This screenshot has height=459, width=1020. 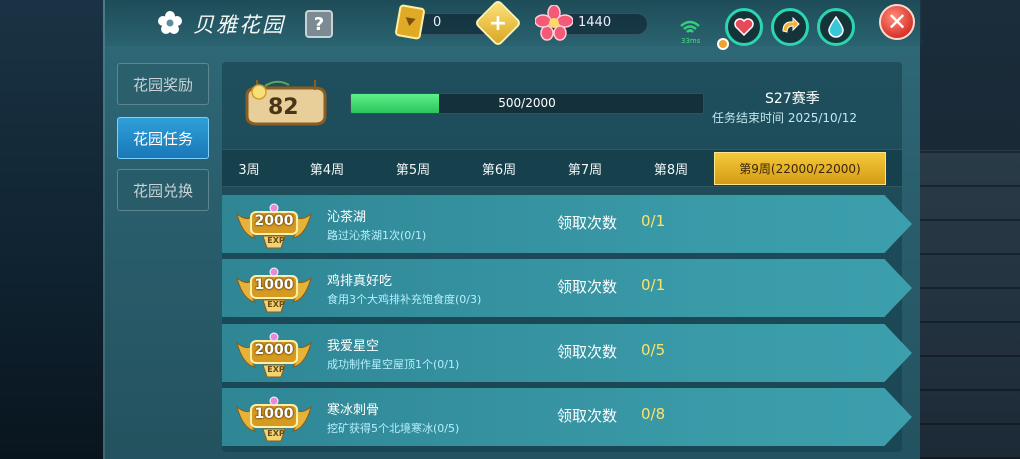 I want to click on flower-icon, so click(x=170, y=22).